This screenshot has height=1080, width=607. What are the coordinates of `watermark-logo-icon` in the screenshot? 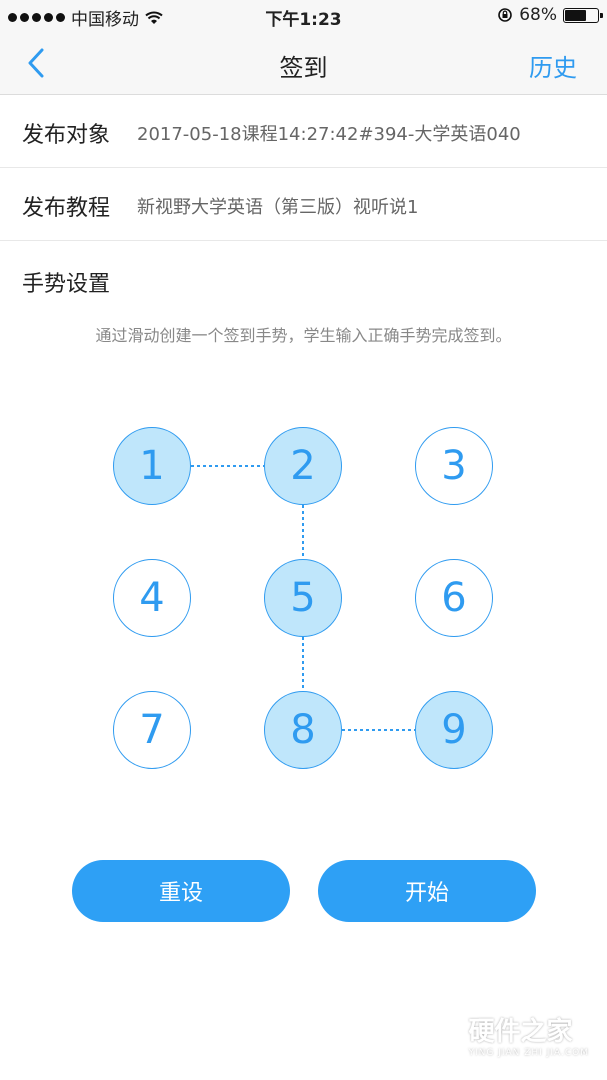 It's located at (441, 1034).